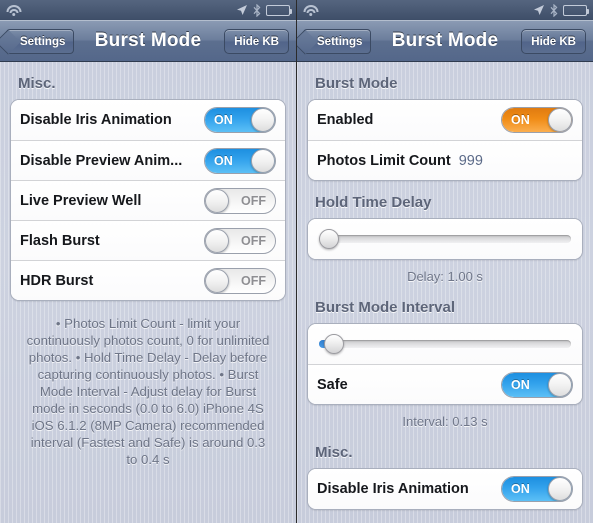  Describe the element at coordinates (148, 280) in the screenshot. I see `row-hdr-burst: HDR Burst OFF` at that location.